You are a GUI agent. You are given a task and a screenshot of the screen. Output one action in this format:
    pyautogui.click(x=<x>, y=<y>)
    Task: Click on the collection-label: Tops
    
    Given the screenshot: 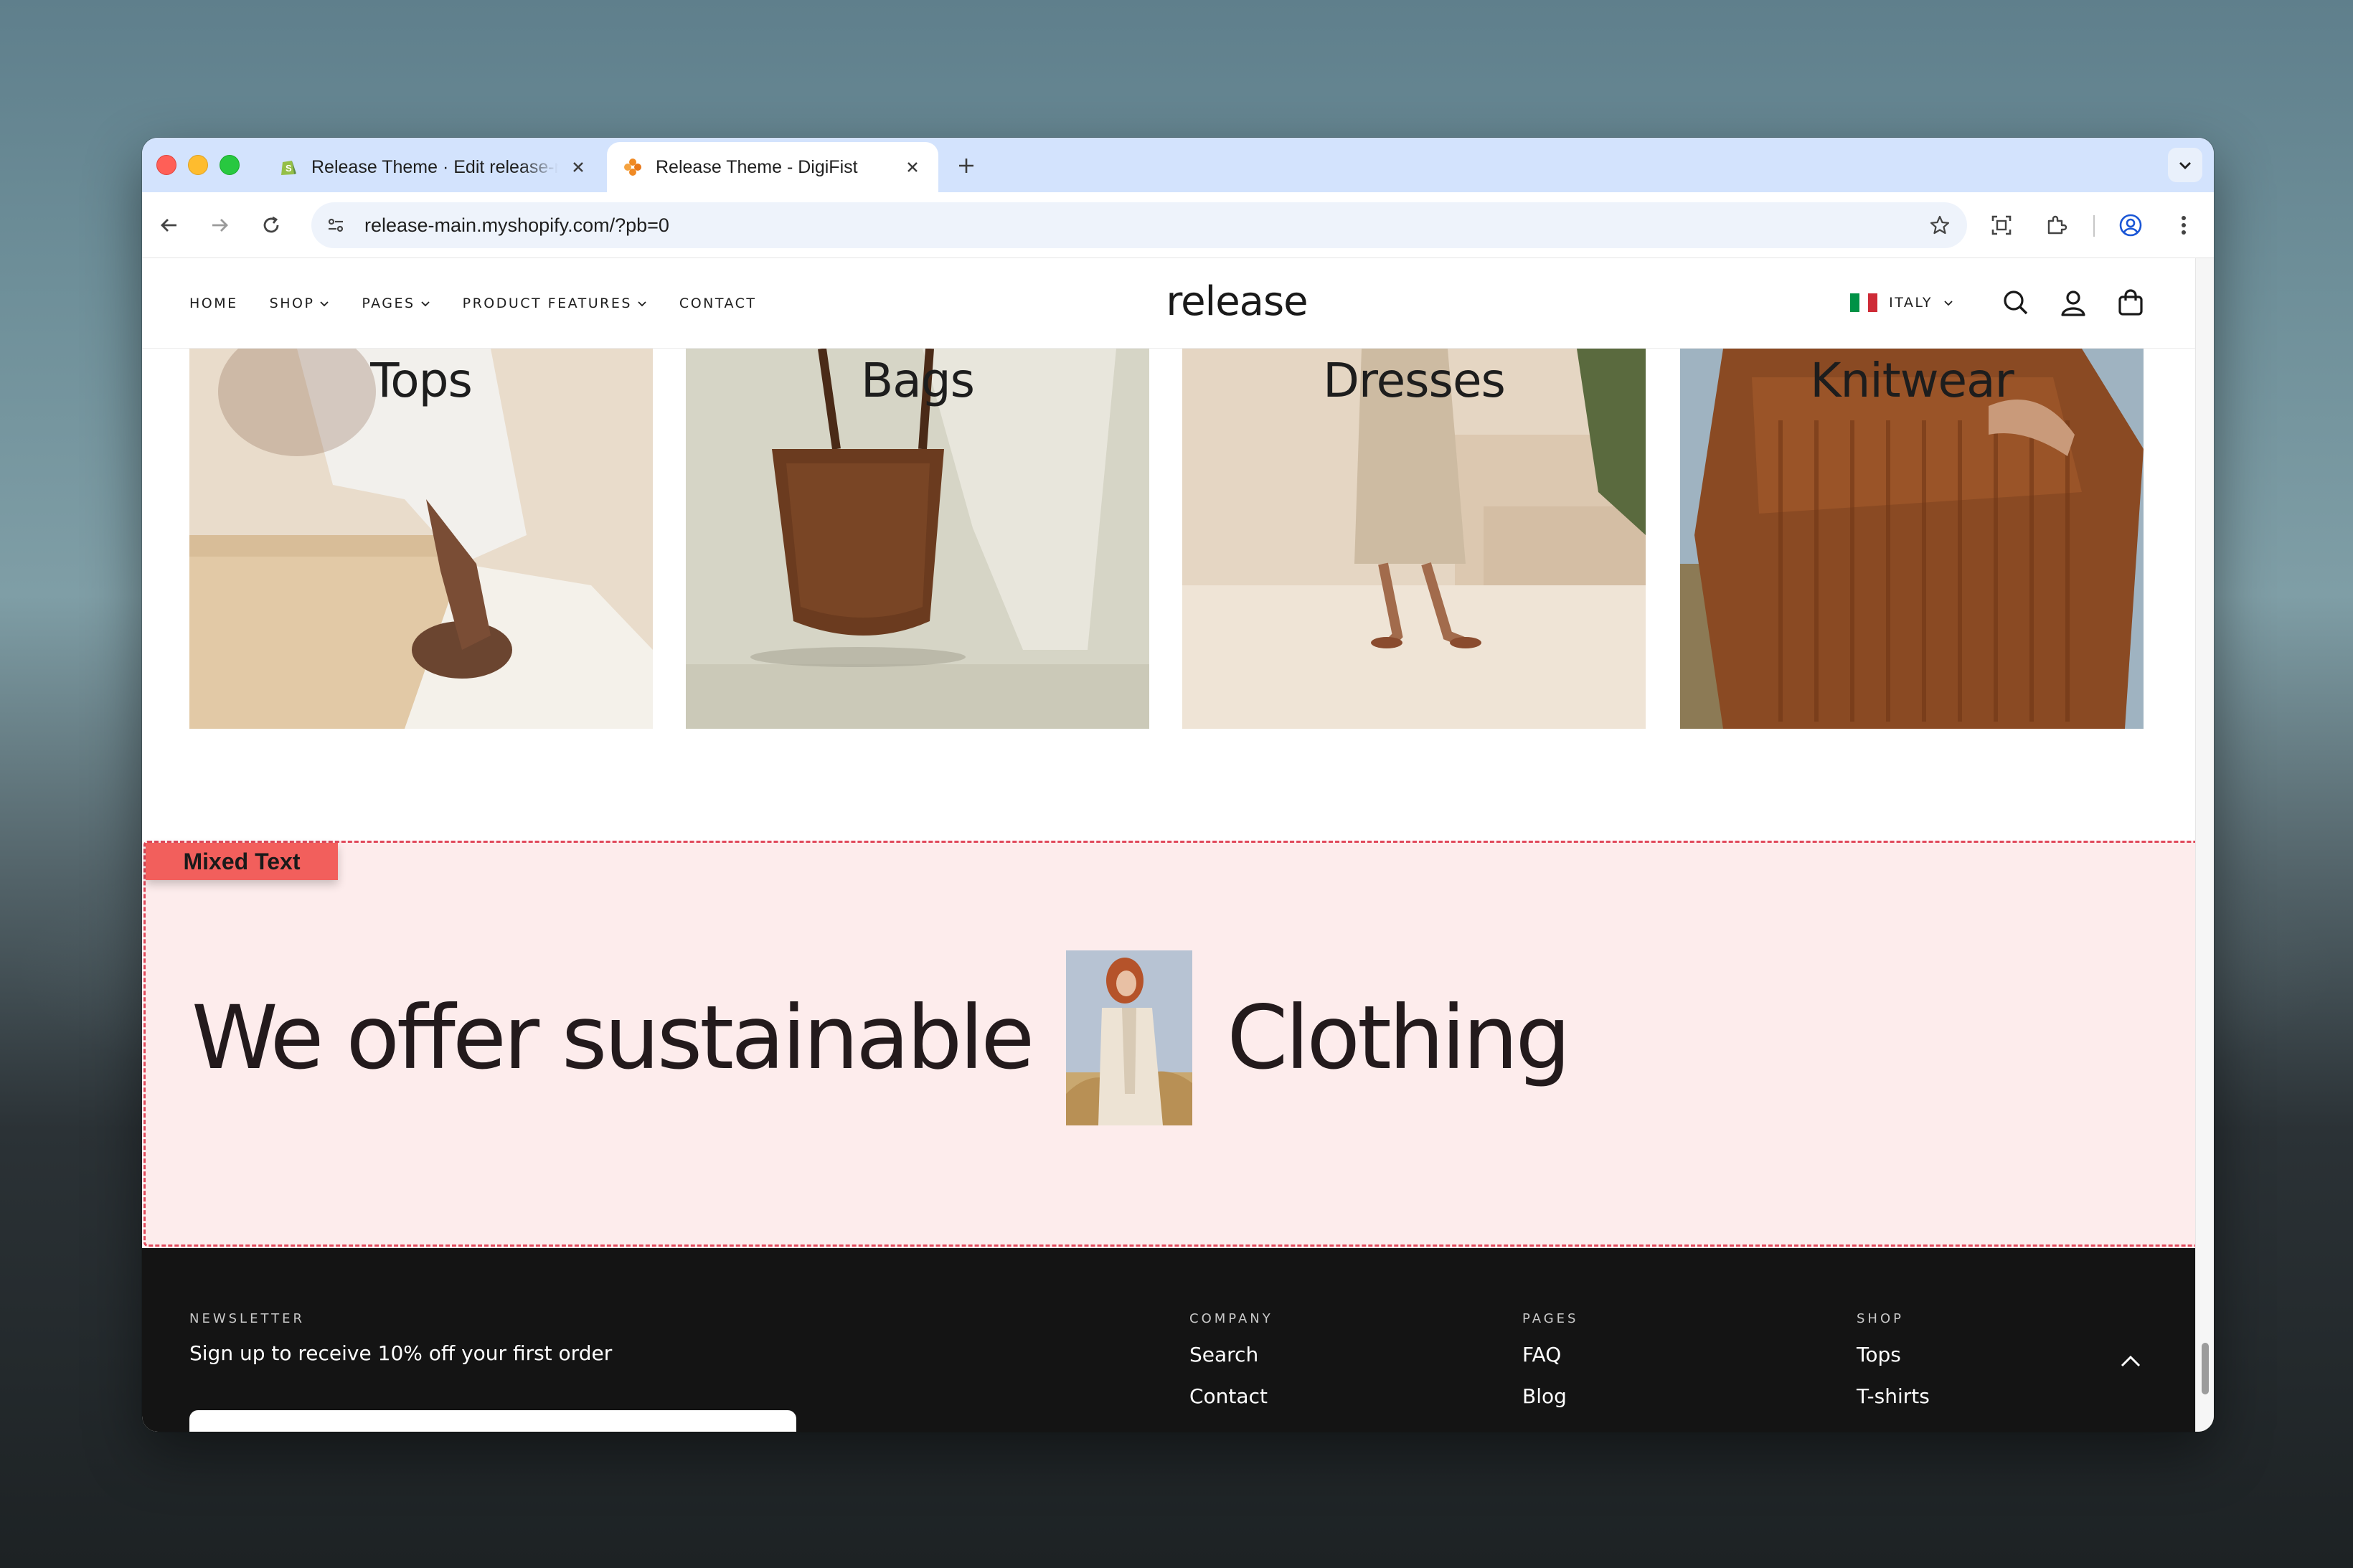 What is the action you would take?
    pyautogui.click(x=421, y=380)
    